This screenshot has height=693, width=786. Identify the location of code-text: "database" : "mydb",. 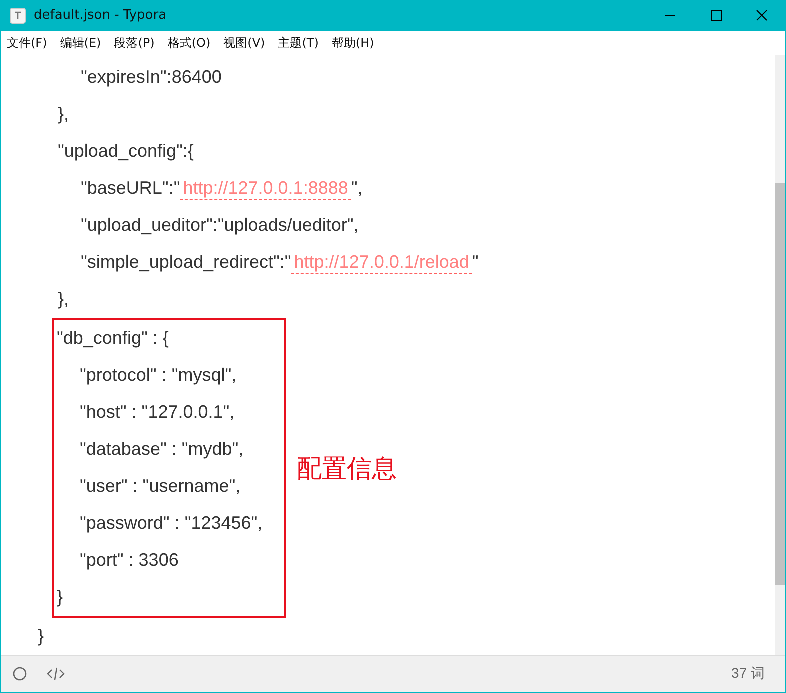
(162, 449).